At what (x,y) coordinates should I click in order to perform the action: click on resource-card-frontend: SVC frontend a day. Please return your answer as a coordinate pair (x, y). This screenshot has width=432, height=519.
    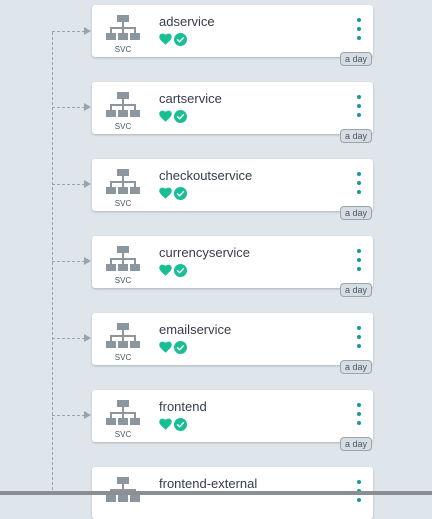
    Looking at the image, I should click on (232, 420).